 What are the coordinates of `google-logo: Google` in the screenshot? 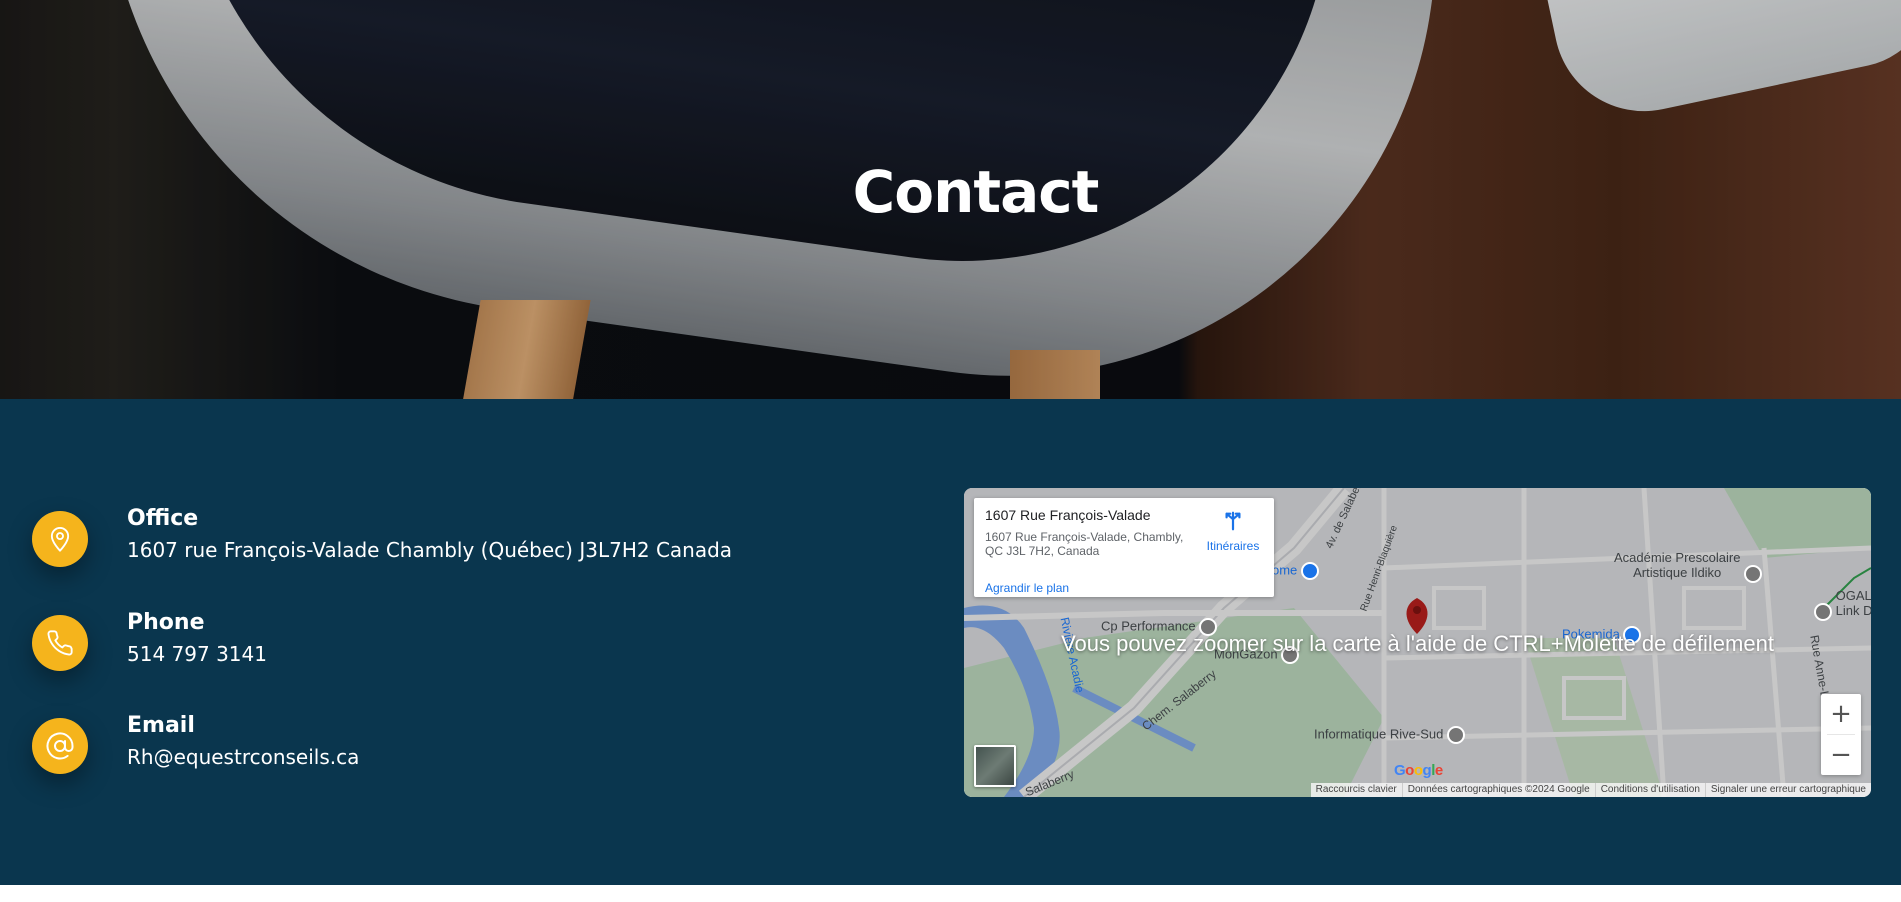 It's located at (1418, 770).